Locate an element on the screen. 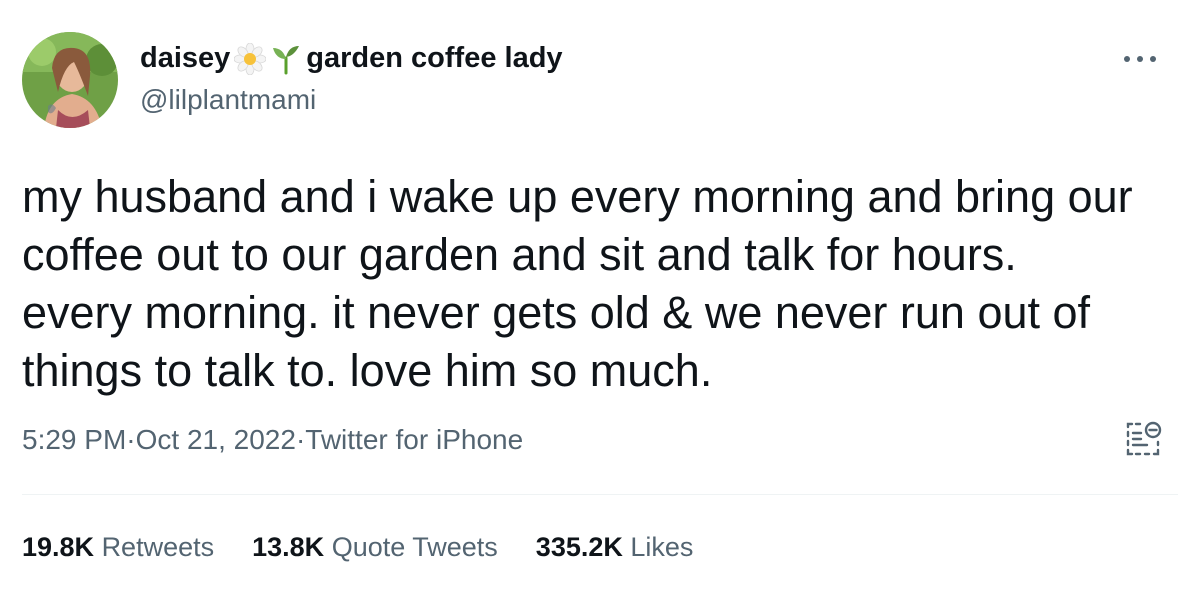 This screenshot has height=600, width=1200. tweet-time: 5:29 PM is located at coordinates (74, 440).